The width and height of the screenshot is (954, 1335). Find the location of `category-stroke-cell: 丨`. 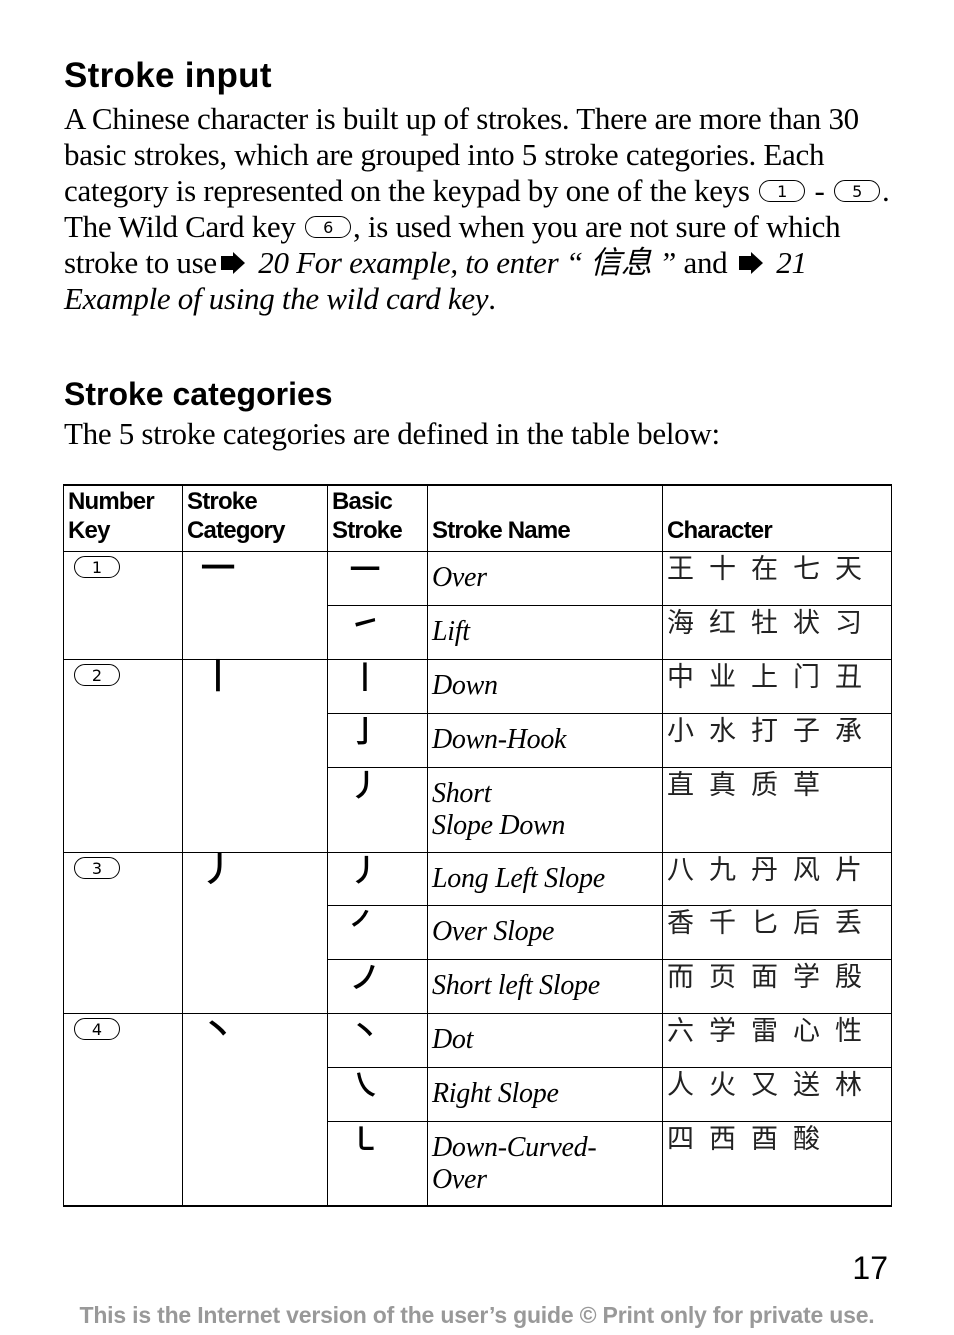

category-stroke-cell: 丨 is located at coordinates (255, 755).